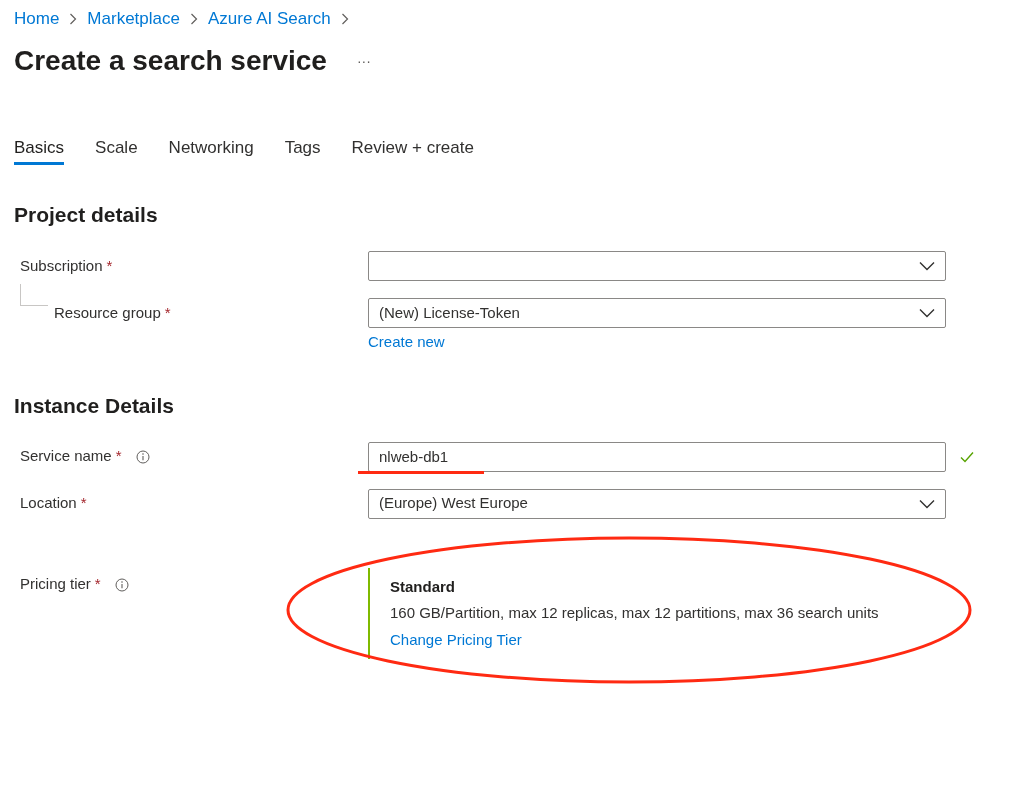 The width and height of the screenshot is (1024, 794). What do you see at coordinates (66, 456) in the screenshot?
I see `field-label: Service name` at bounding box center [66, 456].